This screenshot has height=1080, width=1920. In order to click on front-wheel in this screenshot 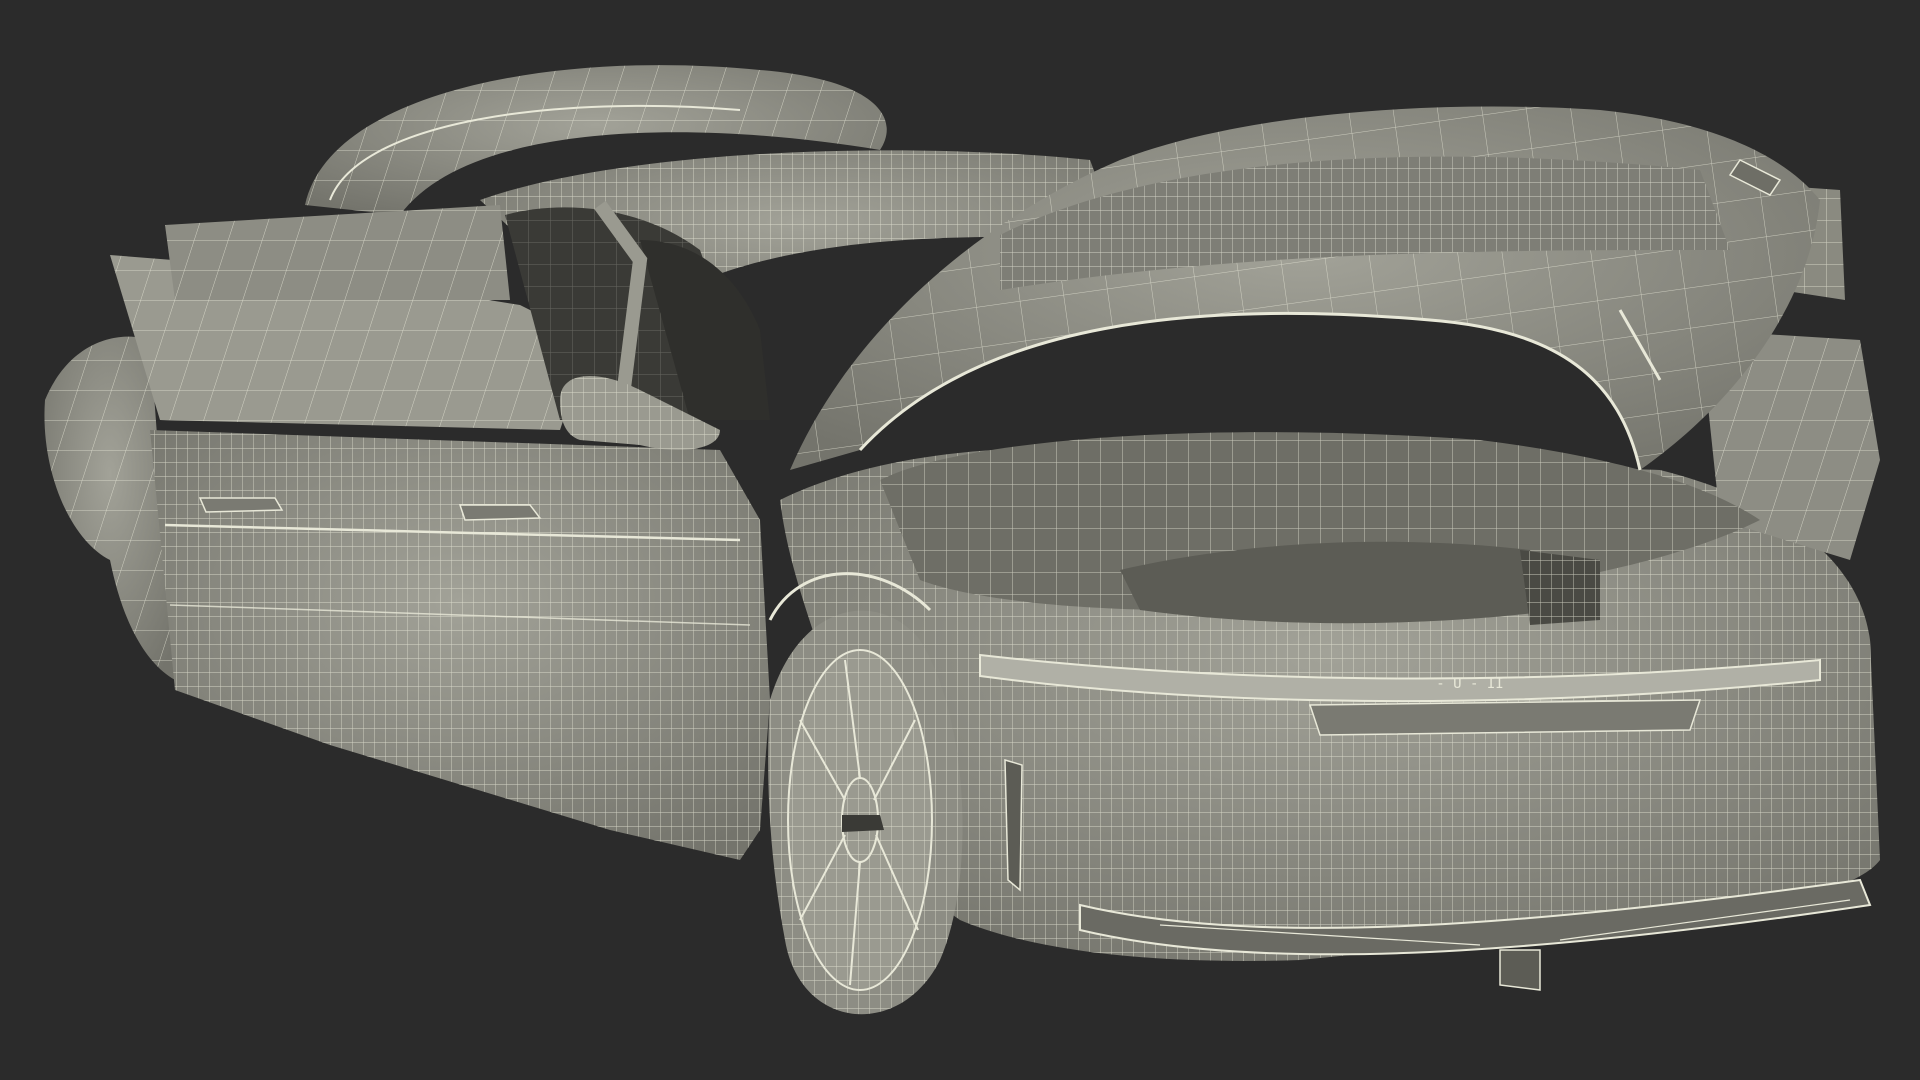, I will do `click(865, 812)`.